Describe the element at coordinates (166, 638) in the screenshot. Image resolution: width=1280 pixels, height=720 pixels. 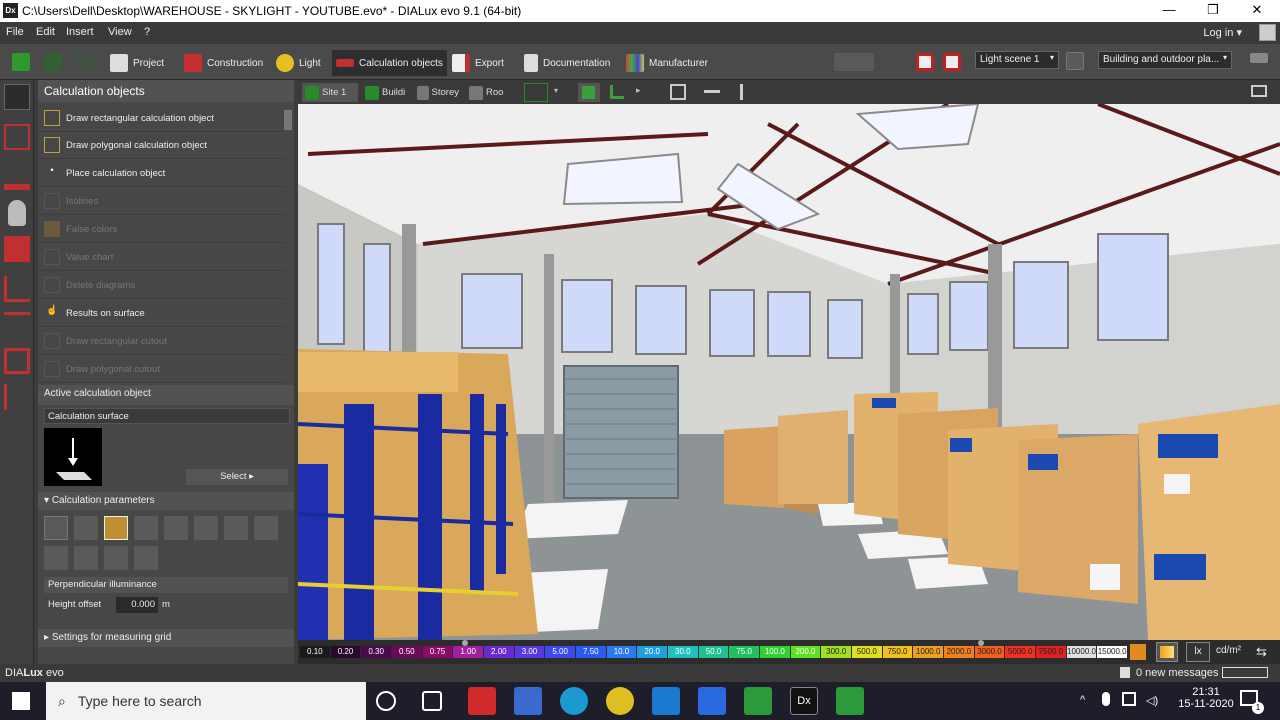
I see `measuring-grid-header: ▸ Settings for measuring grid` at that location.